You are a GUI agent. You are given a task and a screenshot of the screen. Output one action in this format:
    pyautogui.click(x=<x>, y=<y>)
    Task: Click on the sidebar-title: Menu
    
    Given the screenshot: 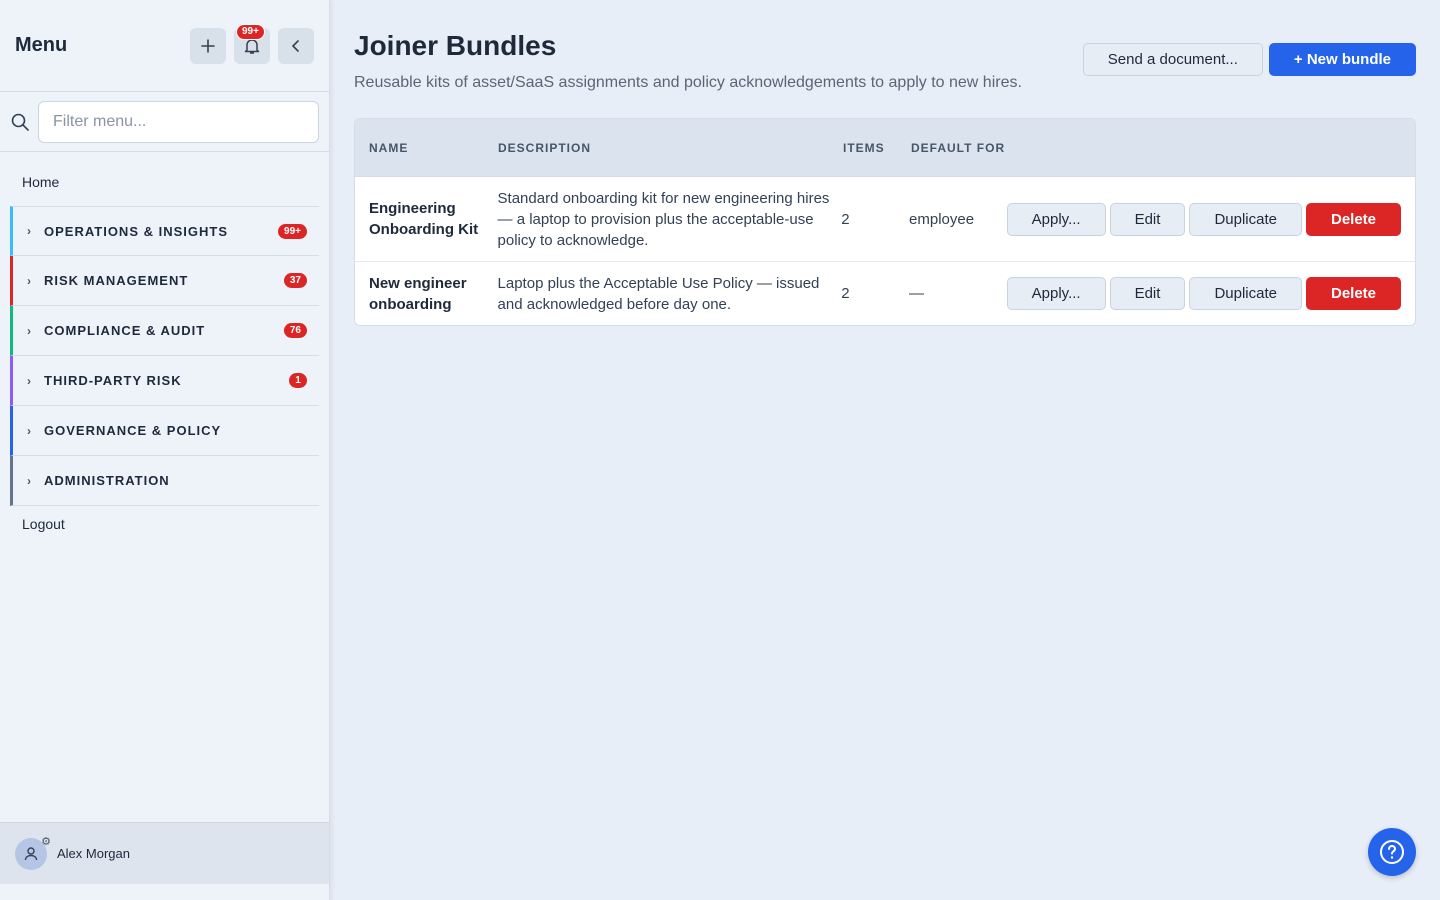 What is the action you would take?
    pyautogui.click(x=41, y=45)
    